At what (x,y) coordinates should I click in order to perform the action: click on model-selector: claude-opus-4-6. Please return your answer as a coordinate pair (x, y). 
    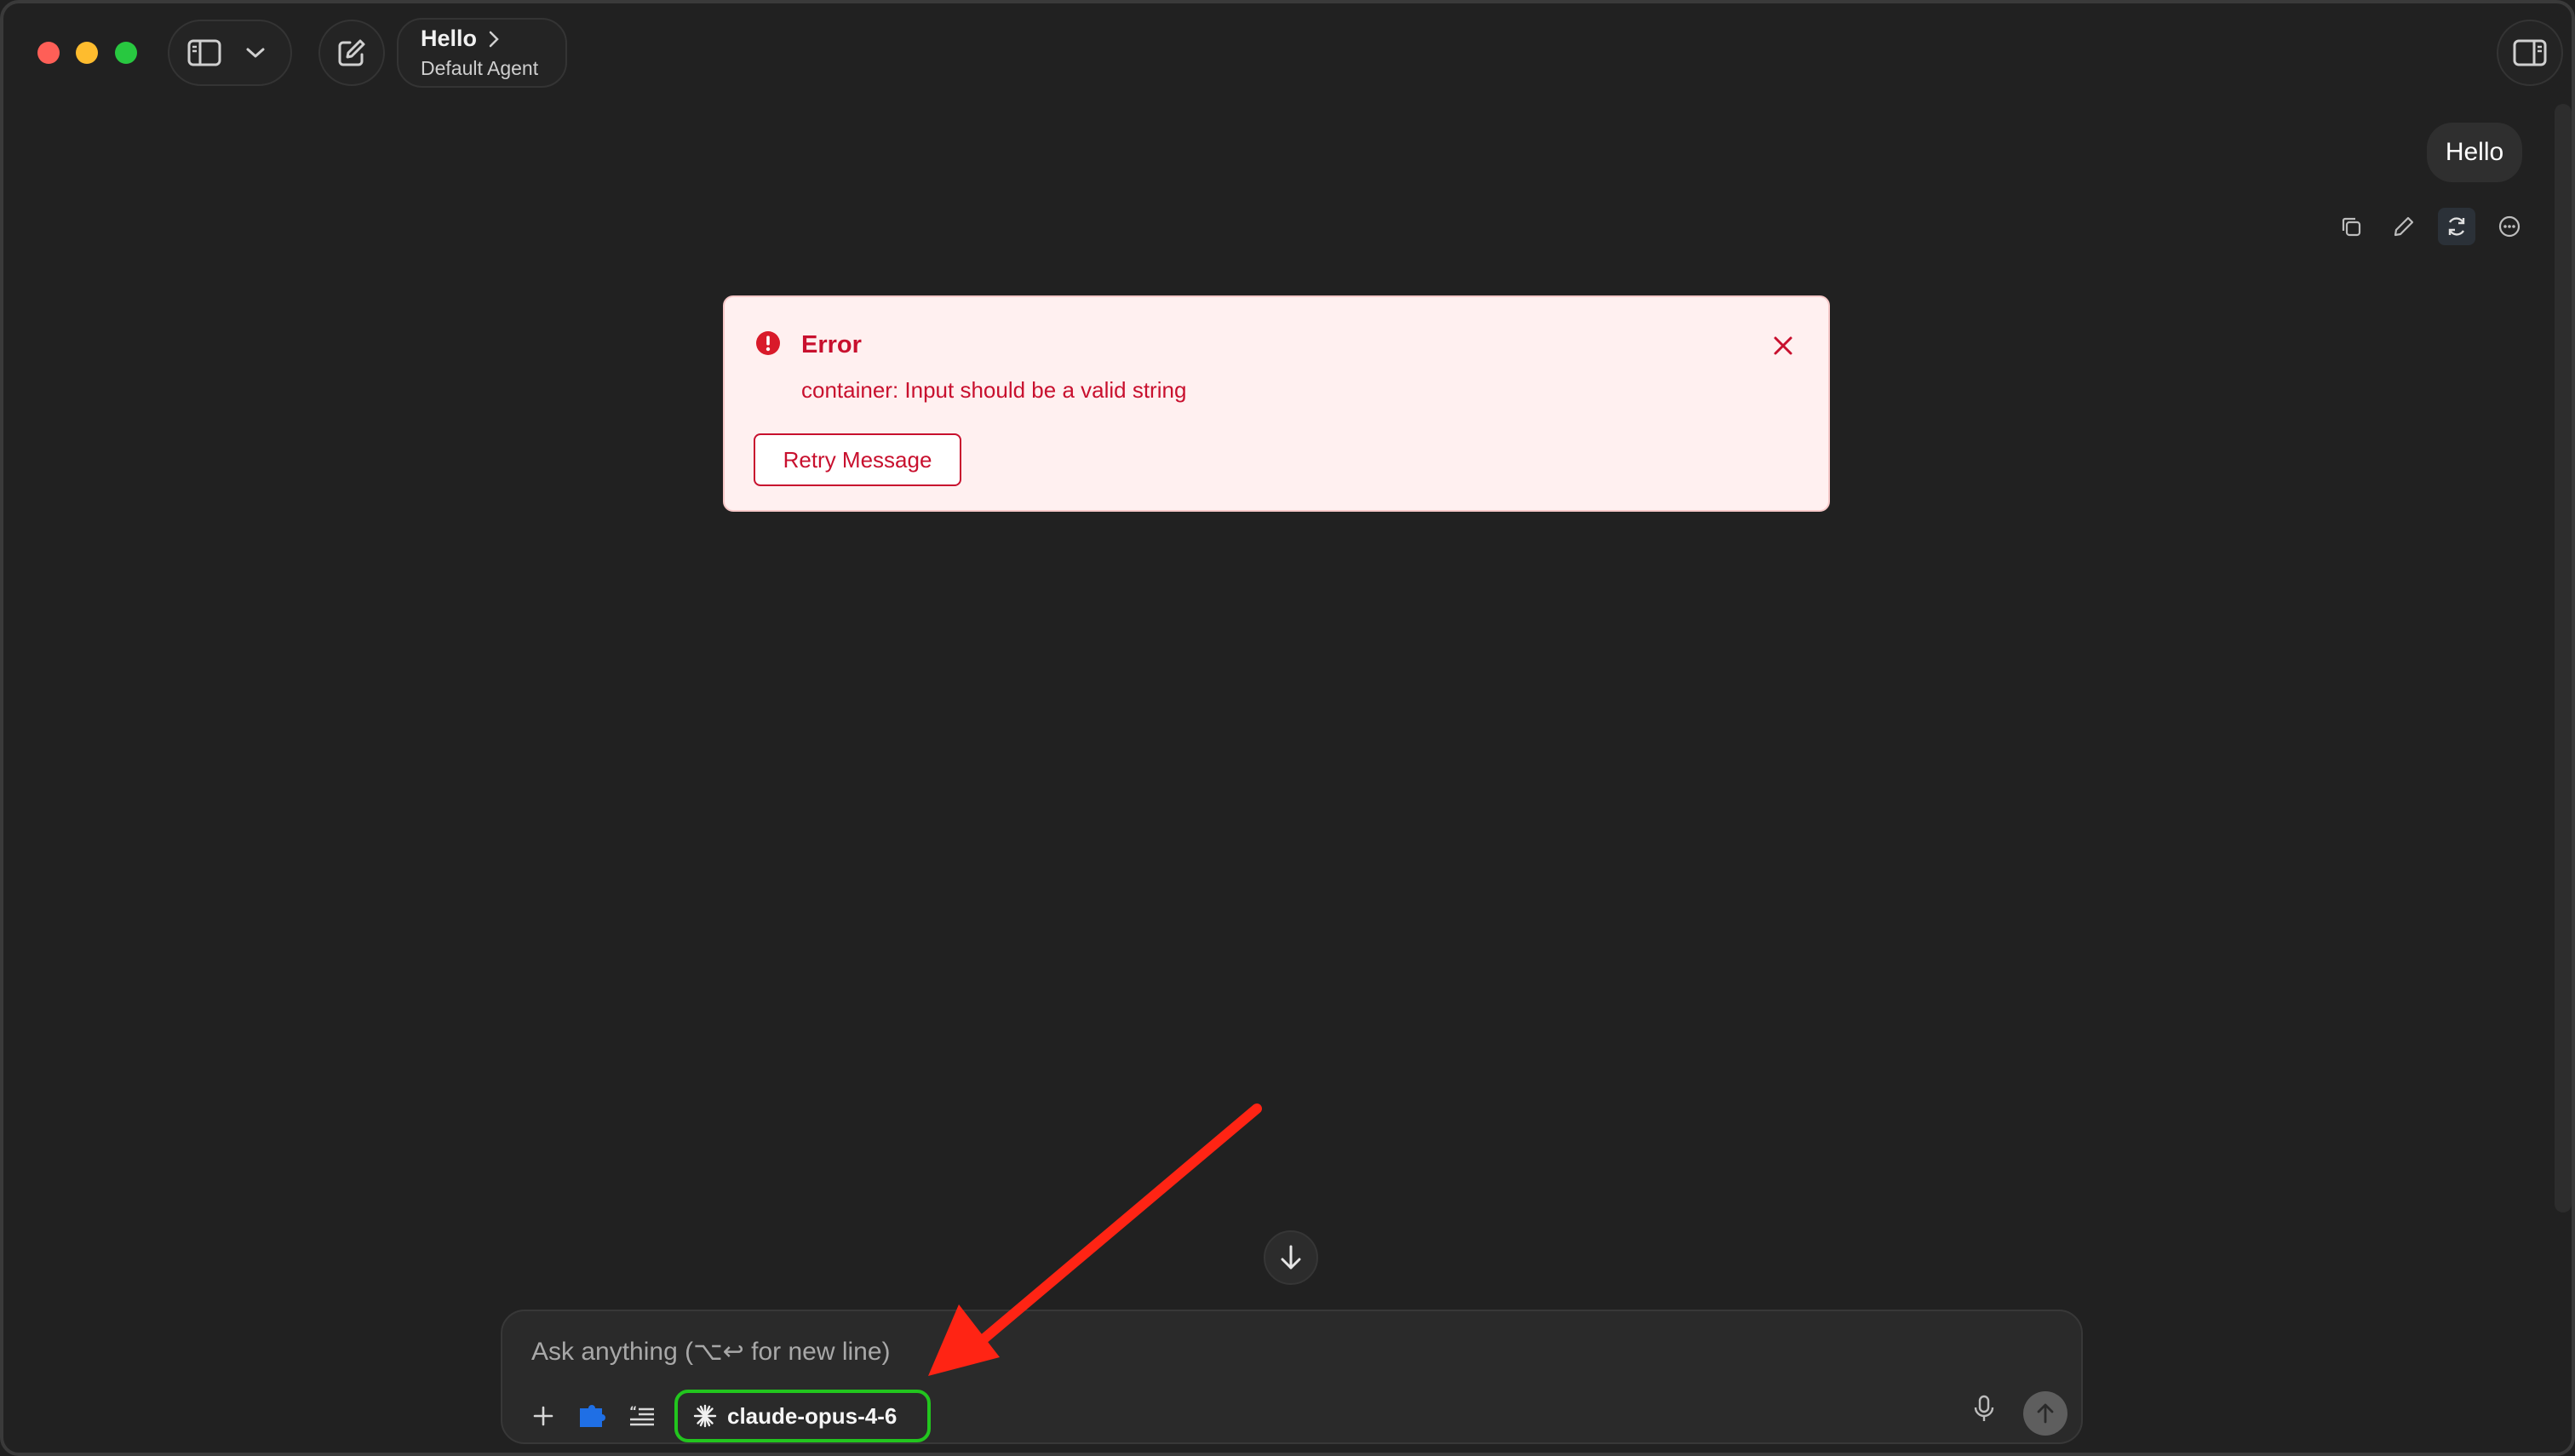
    Looking at the image, I should click on (803, 1416).